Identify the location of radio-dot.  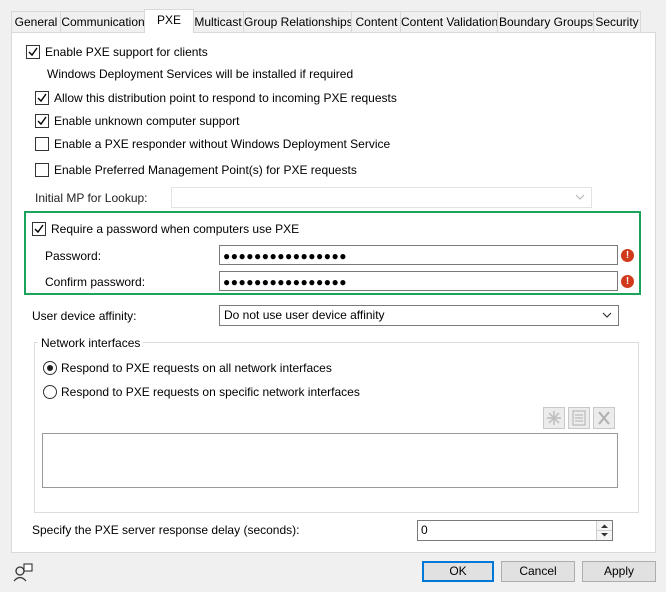
(50, 368).